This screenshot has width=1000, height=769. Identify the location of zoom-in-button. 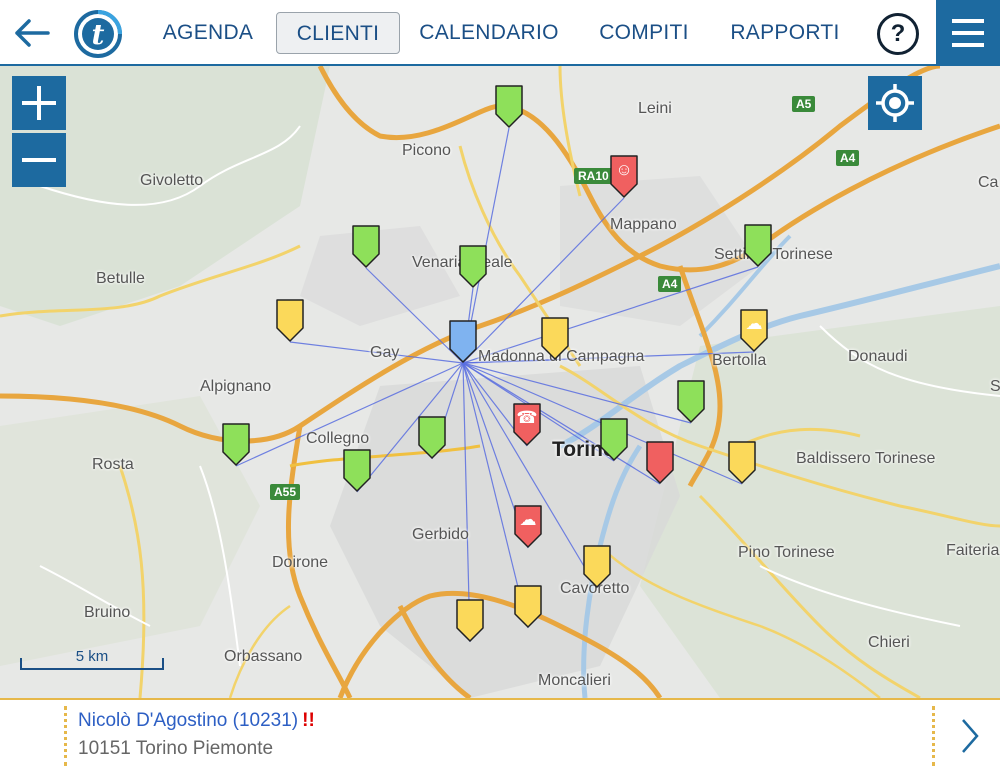
(39, 103).